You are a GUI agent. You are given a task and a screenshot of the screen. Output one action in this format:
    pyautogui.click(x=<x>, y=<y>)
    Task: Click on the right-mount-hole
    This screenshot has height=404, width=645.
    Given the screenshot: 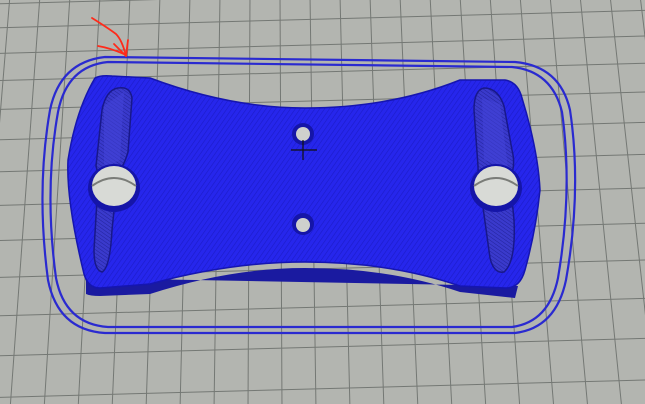 What is the action you would take?
    pyautogui.click(x=496, y=188)
    